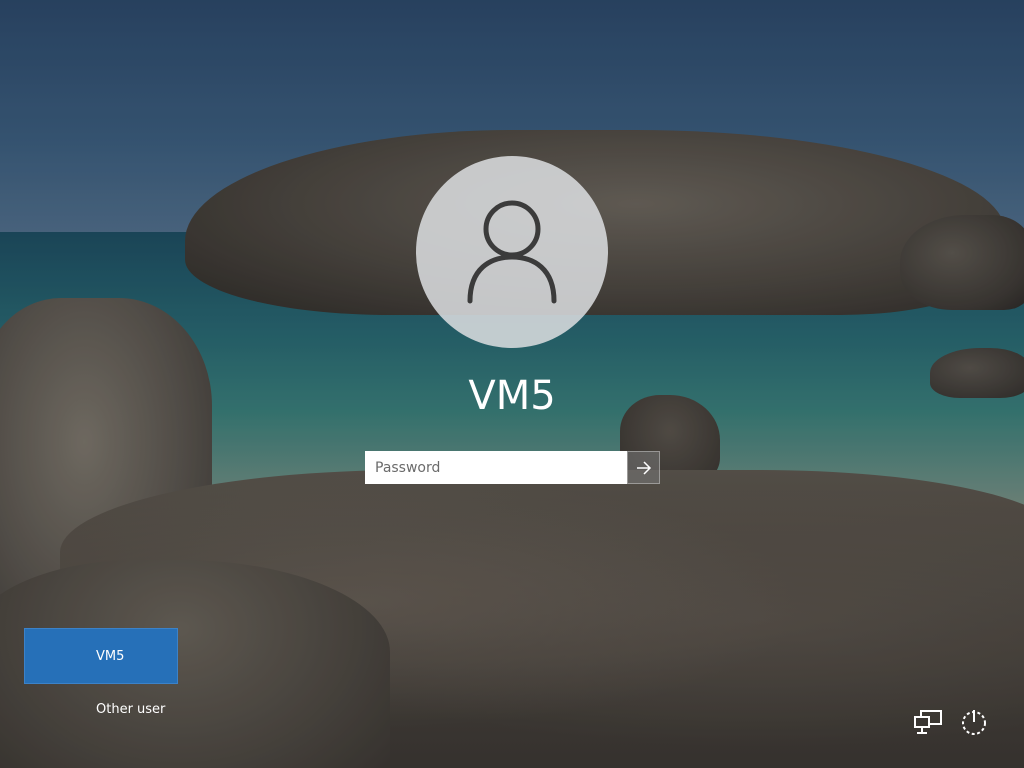  Describe the element at coordinates (928, 722) in the screenshot. I see `network-icon` at that location.